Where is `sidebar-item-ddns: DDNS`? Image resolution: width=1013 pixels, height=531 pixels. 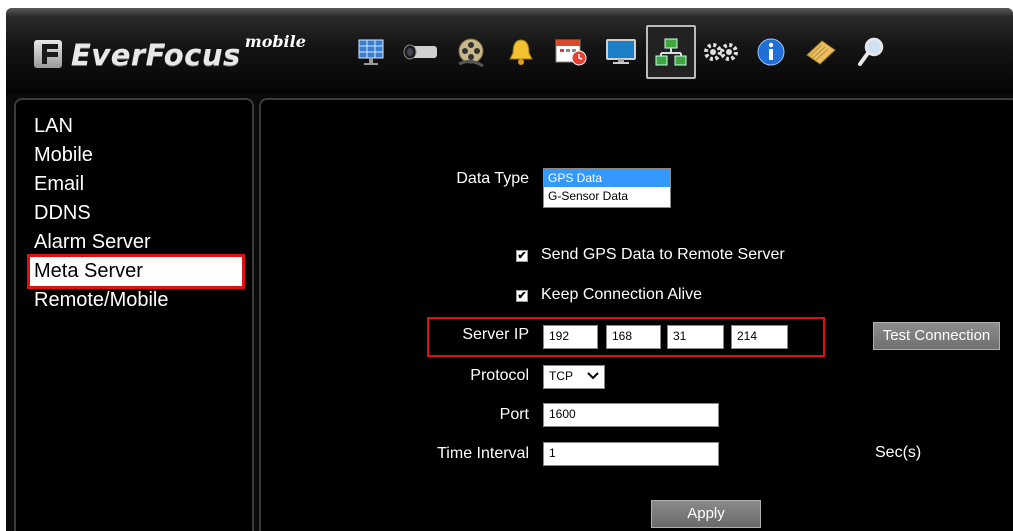
sidebar-item-ddns: DDNS is located at coordinates (137, 213).